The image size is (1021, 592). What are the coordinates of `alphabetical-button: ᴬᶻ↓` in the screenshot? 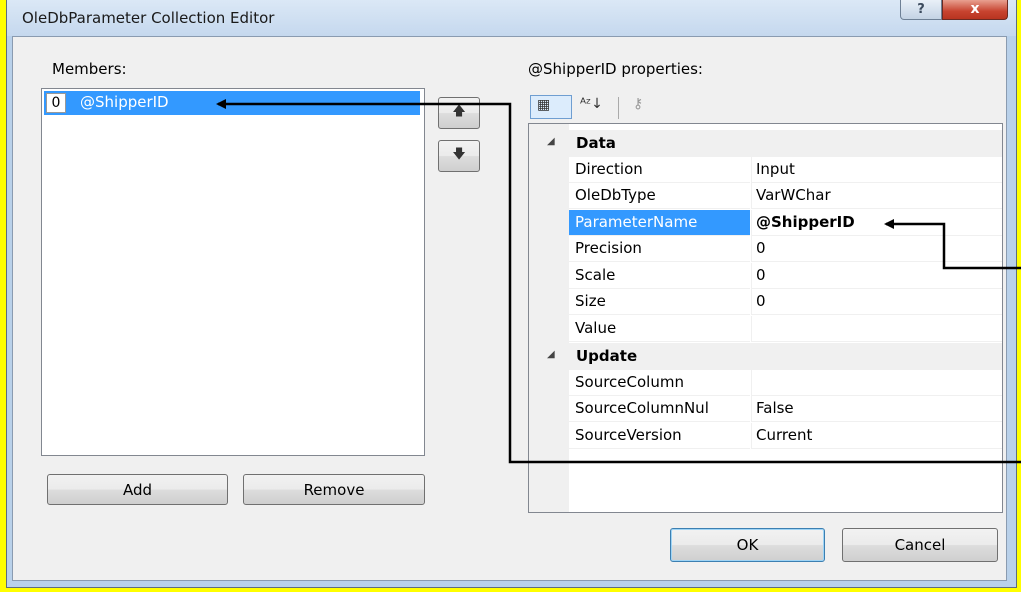 It's located at (594, 107).